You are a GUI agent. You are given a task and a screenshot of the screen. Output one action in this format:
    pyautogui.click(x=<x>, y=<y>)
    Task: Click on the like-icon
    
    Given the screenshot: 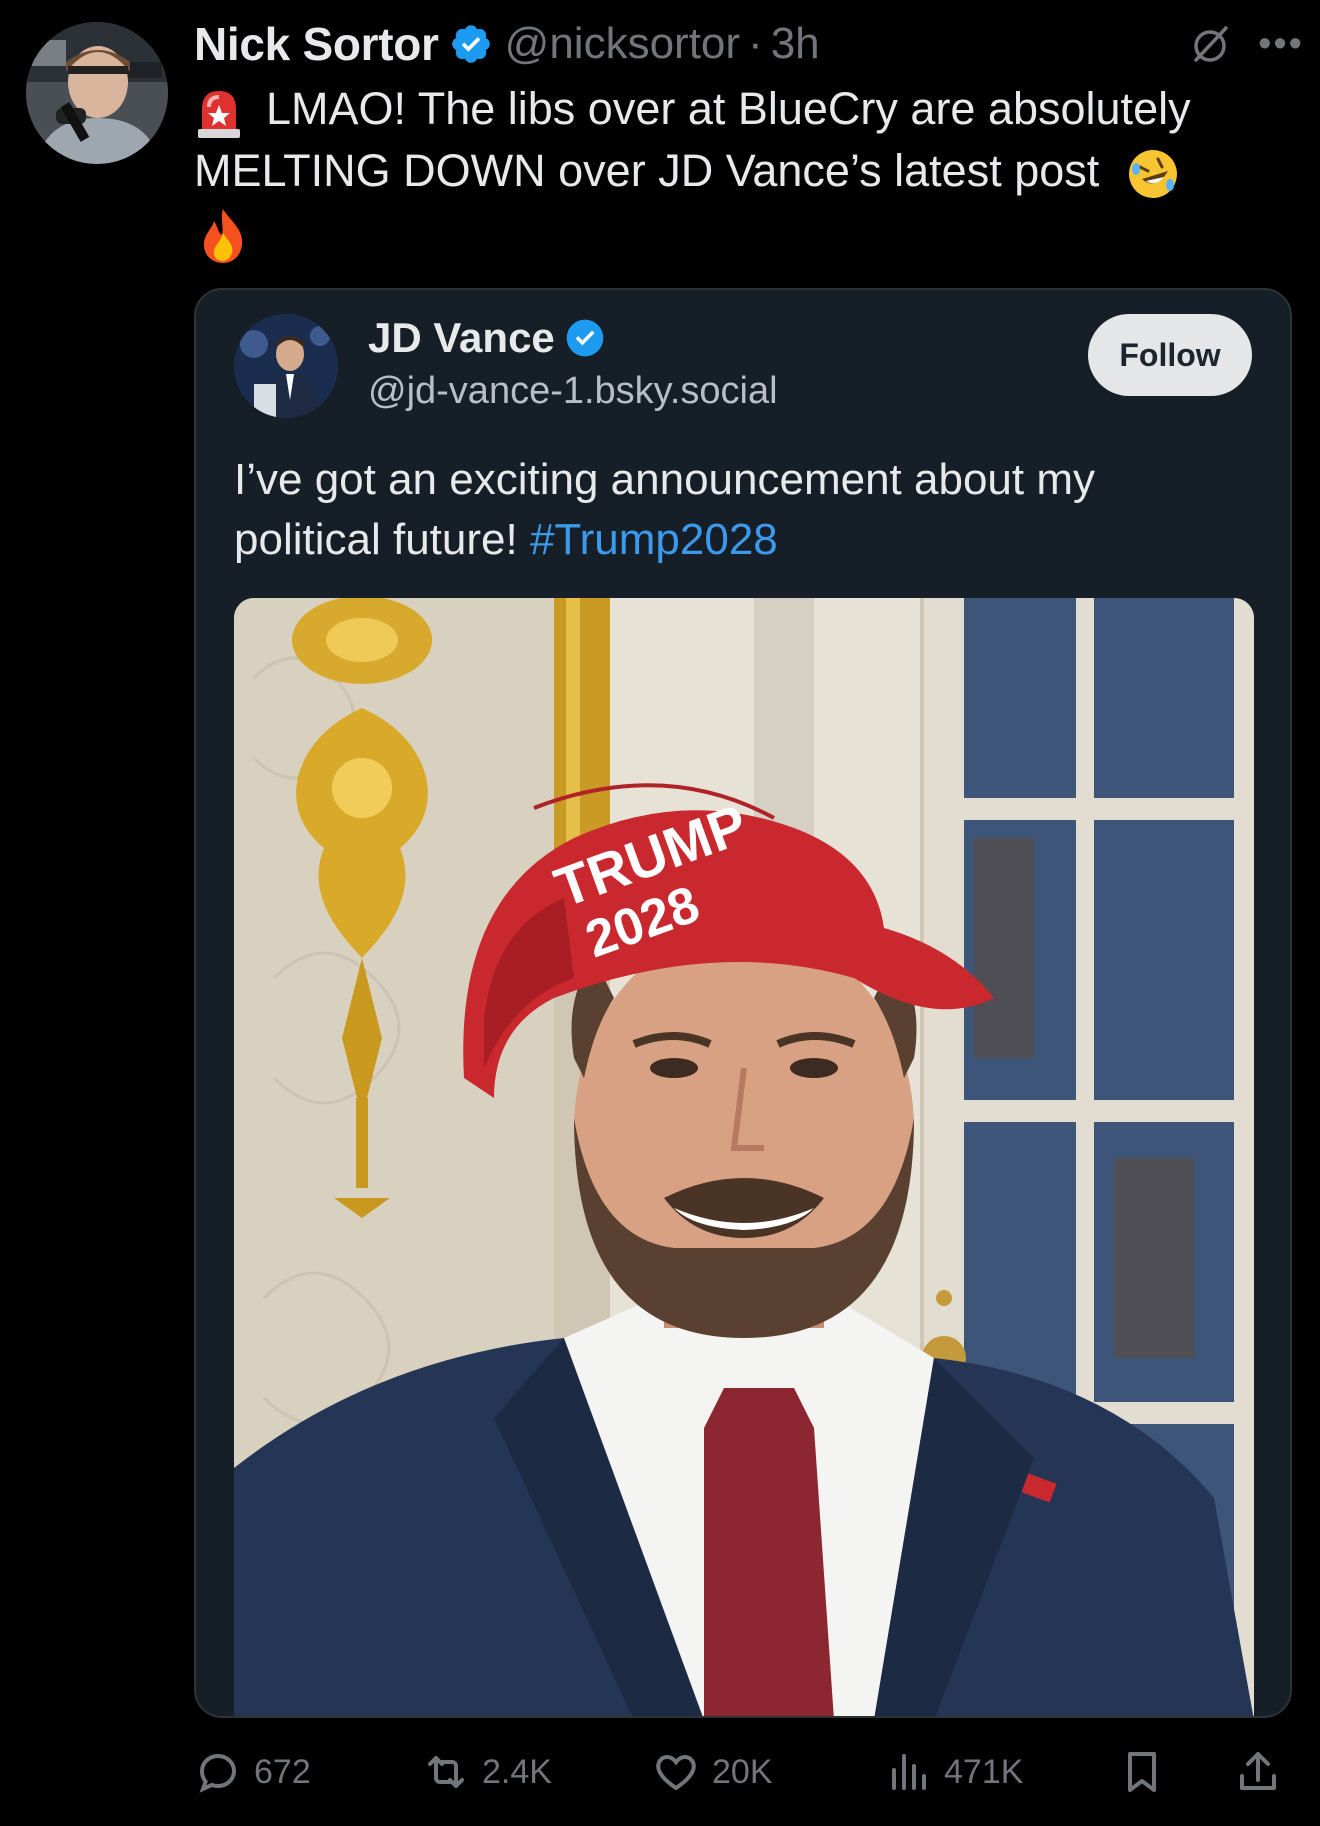 What is the action you would take?
    pyautogui.click(x=676, y=1772)
    